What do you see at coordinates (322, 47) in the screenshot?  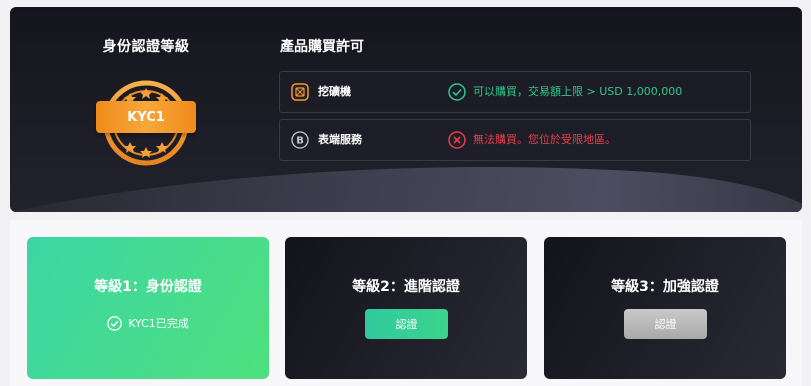 I see `permissions-heading: 產品購買許可` at bounding box center [322, 47].